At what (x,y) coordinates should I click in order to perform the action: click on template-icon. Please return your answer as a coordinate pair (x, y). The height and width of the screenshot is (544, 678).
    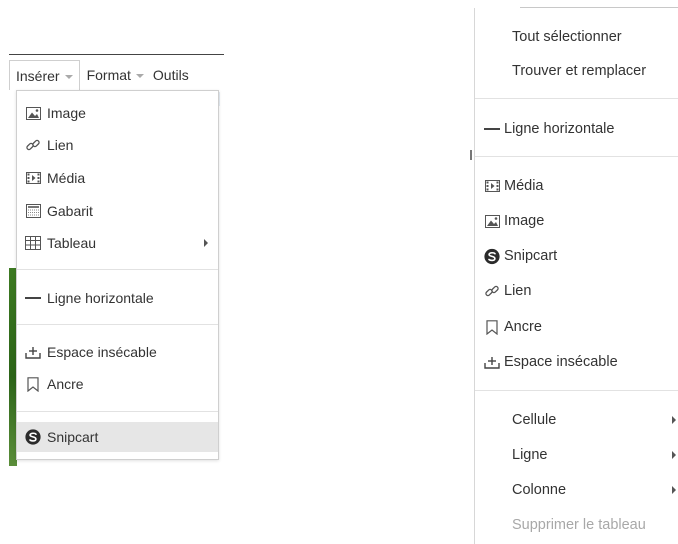
    Looking at the image, I should click on (33, 211).